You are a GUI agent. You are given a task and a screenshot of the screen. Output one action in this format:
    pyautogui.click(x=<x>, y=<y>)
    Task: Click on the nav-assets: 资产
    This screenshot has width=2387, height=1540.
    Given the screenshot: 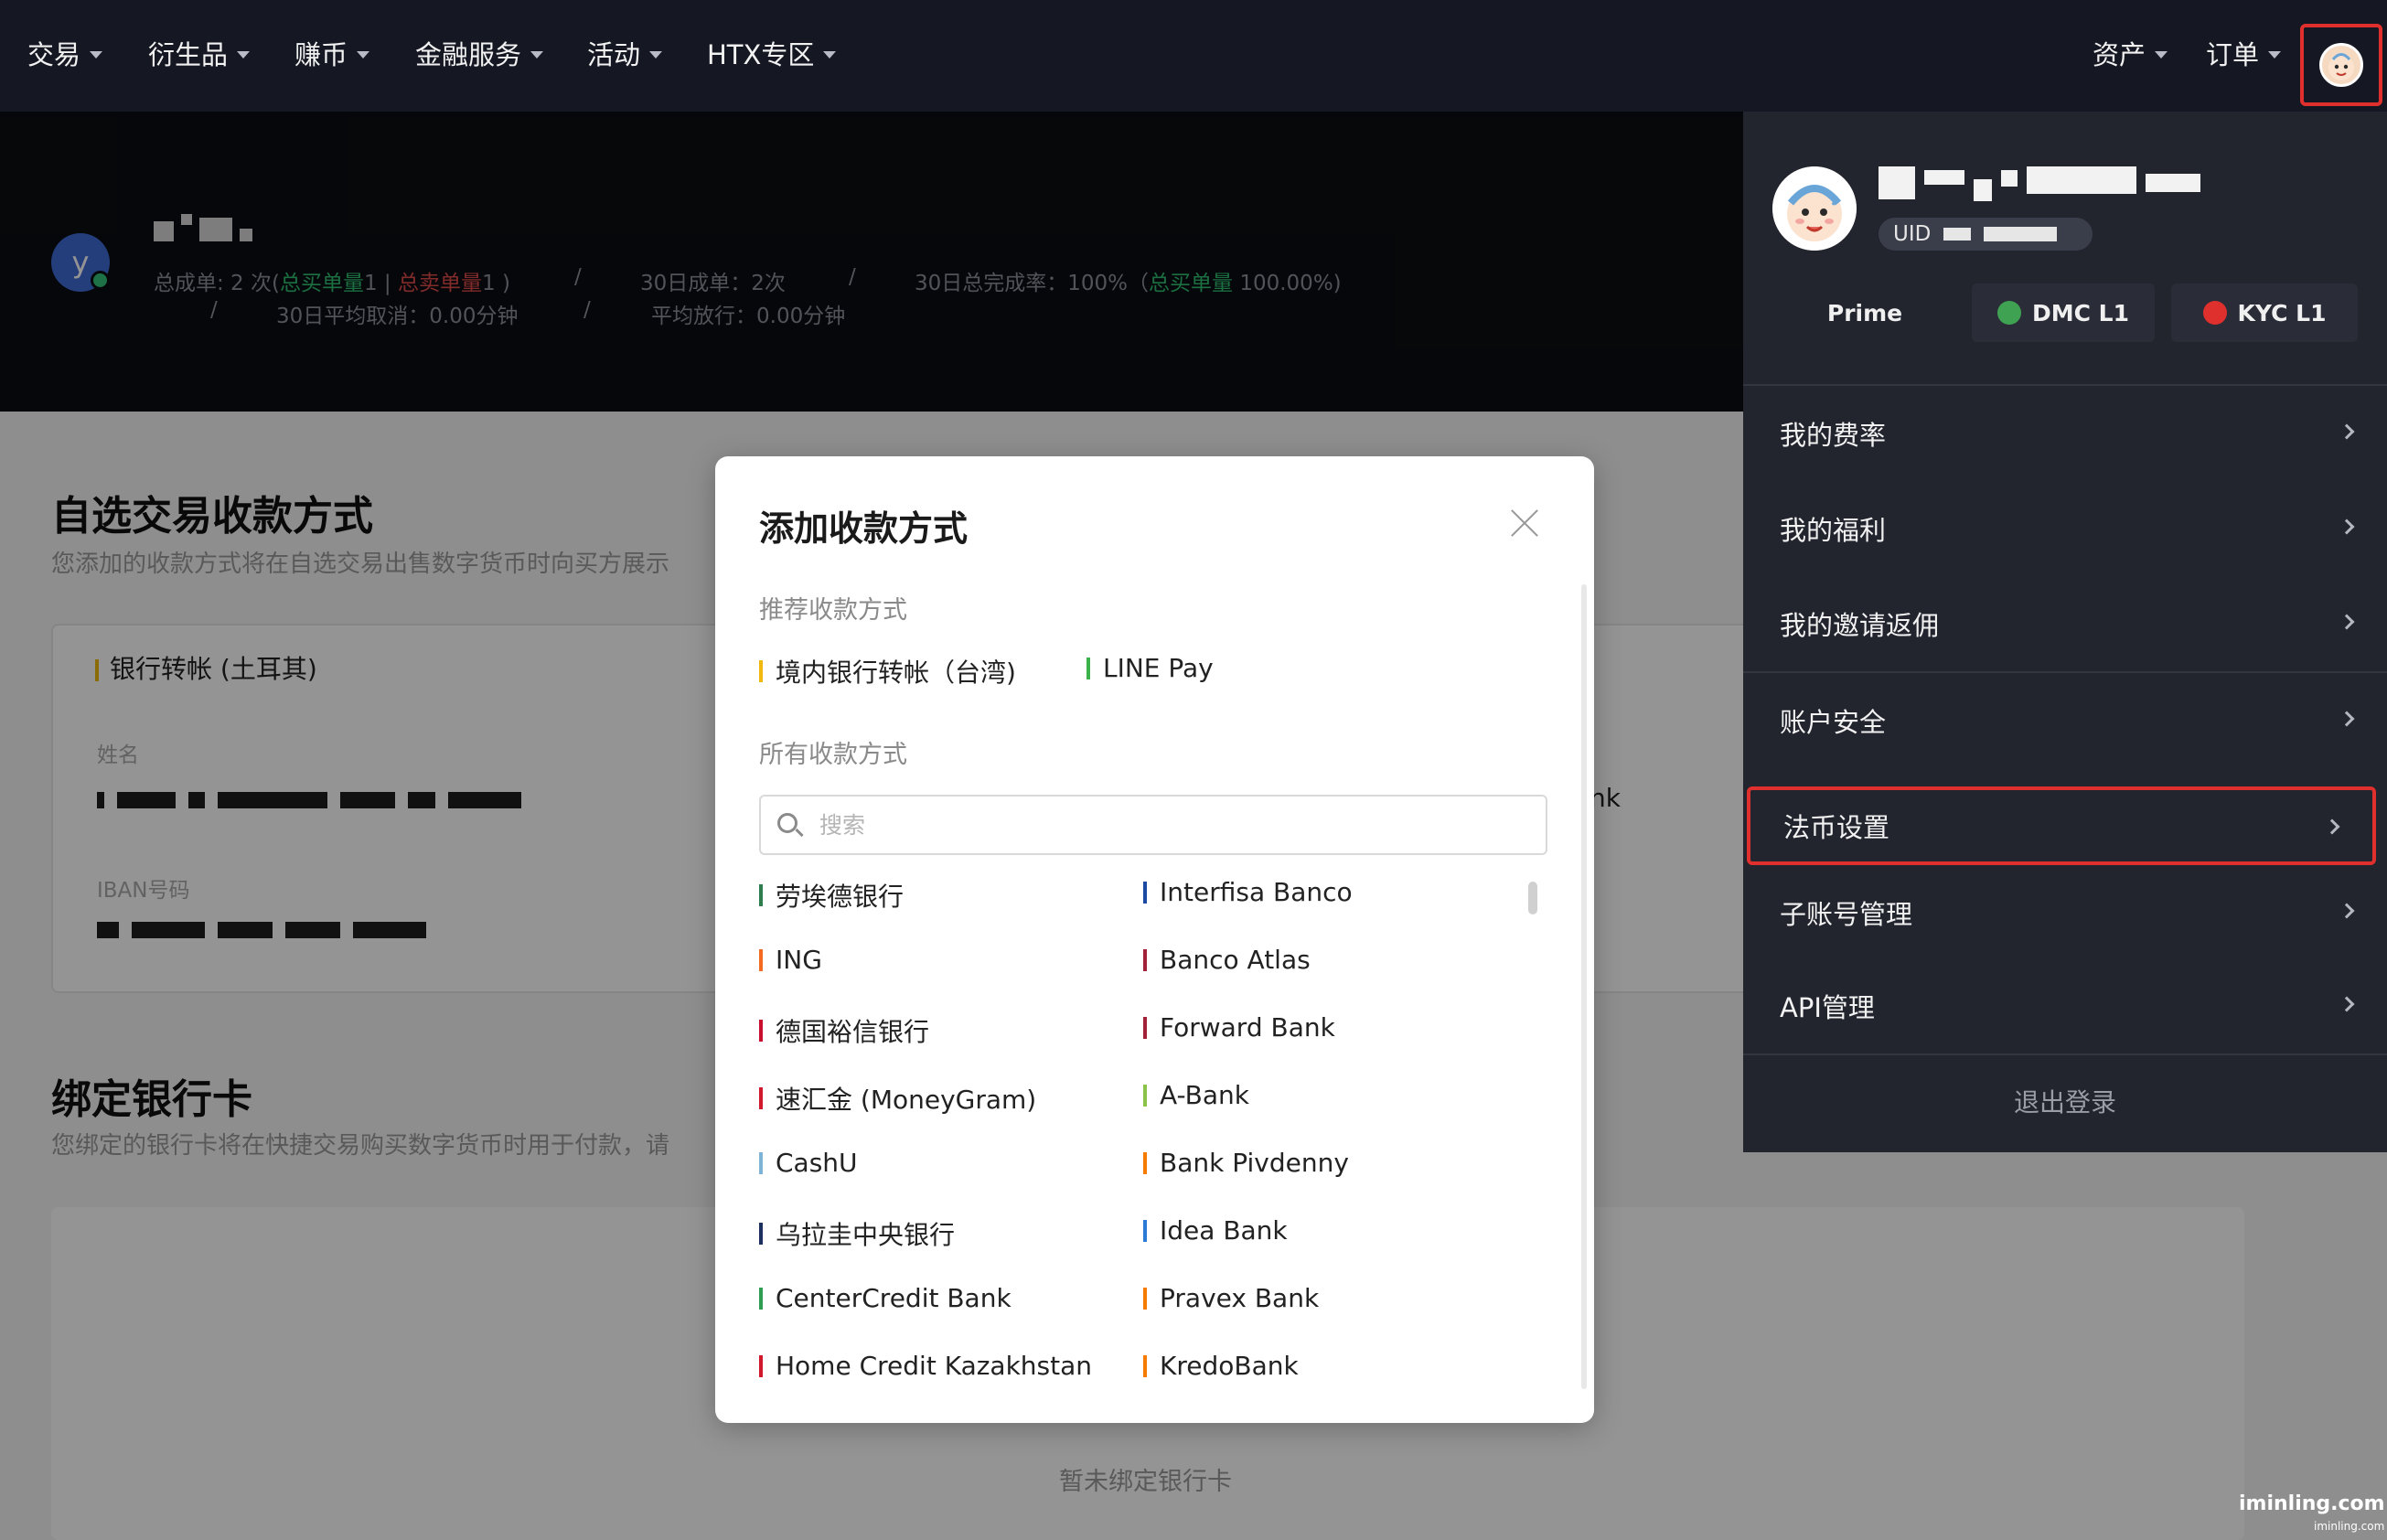 What is the action you would take?
    pyautogui.click(x=2130, y=53)
    